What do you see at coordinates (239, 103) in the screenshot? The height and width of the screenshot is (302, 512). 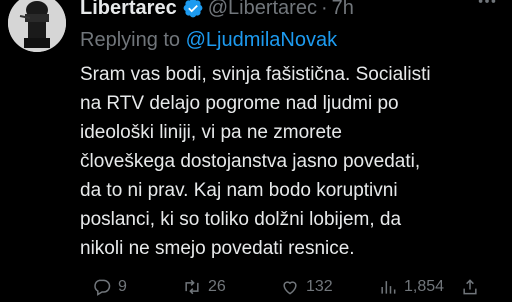 I see `tweet-text-line: na RTV delajo pogrome nad ljudmi po` at bounding box center [239, 103].